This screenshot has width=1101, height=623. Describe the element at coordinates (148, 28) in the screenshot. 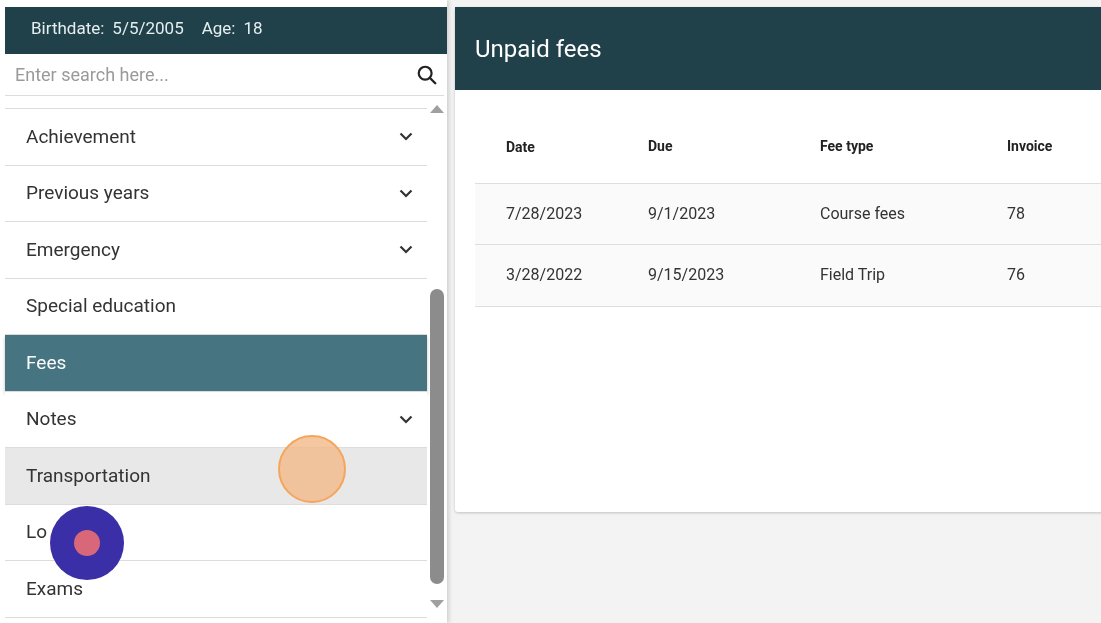

I see `birthdate-value: 5/5/2005` at that location.